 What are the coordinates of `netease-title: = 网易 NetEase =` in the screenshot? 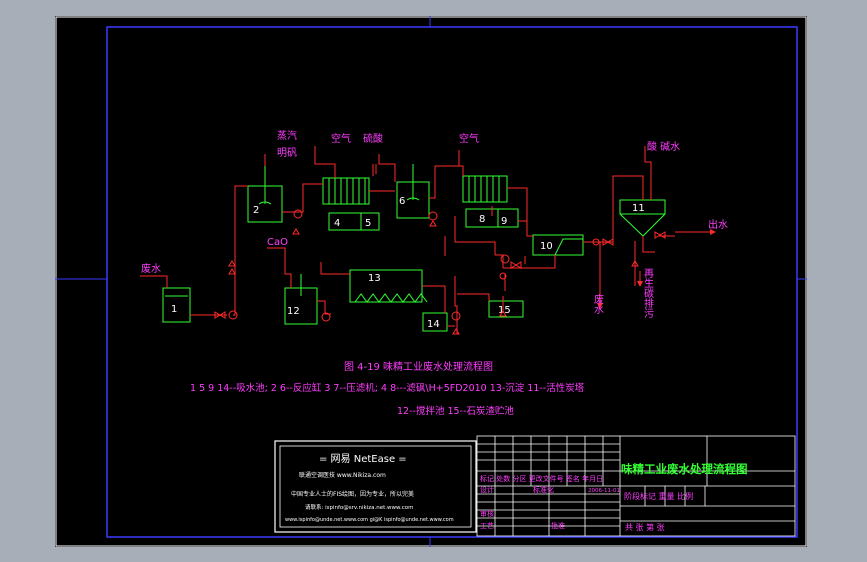 It's located at (363, 459).